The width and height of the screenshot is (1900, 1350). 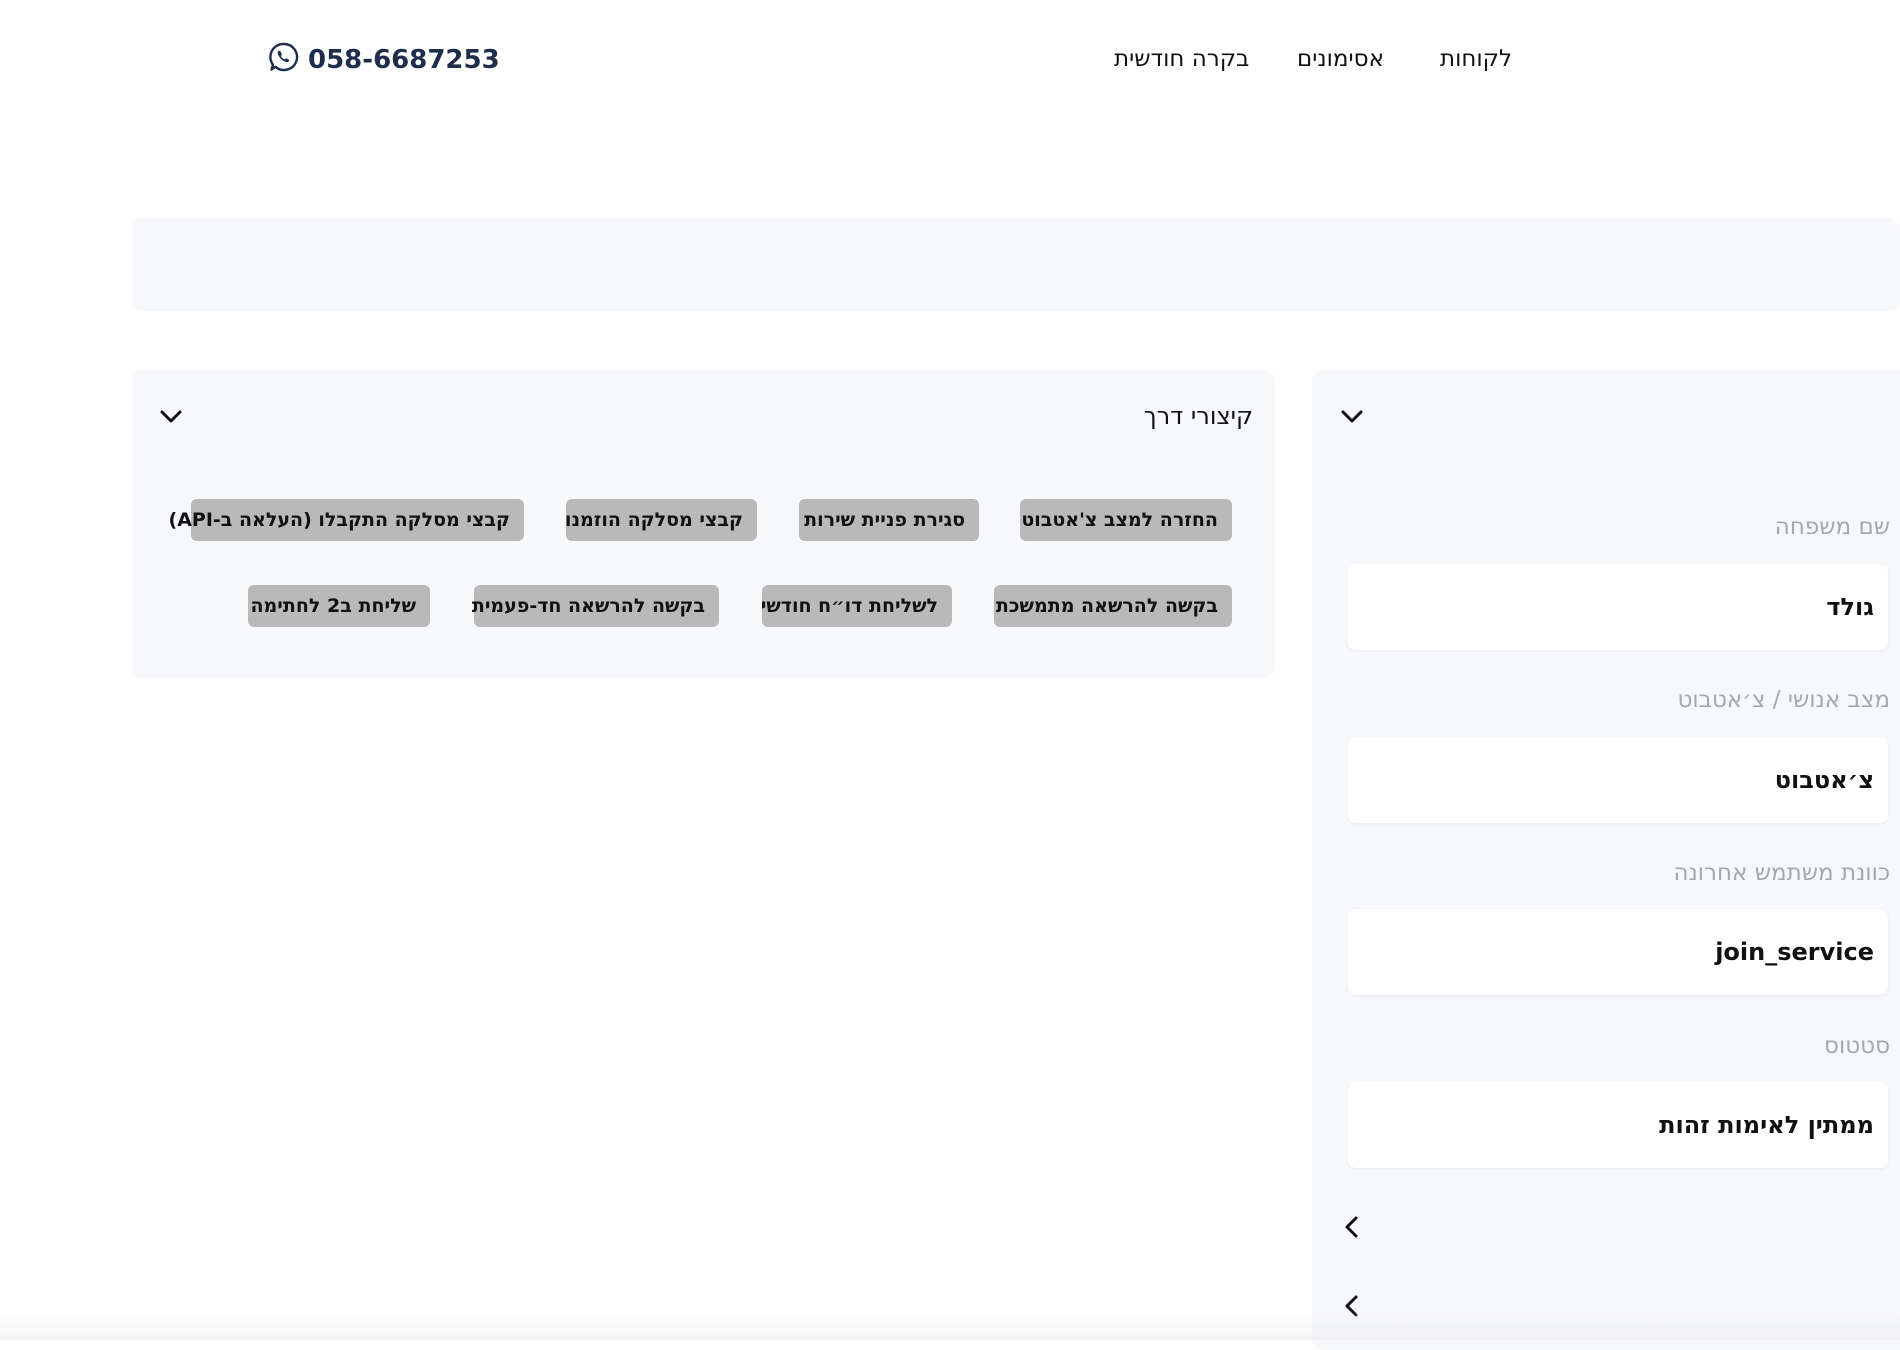 What do you see at coordinates (1126, 520) in the screenshot?
I see `shortcut-return-to-chatbot-button: החזרה למצב צ'אטבוט` at bounding box center [1126, 520].